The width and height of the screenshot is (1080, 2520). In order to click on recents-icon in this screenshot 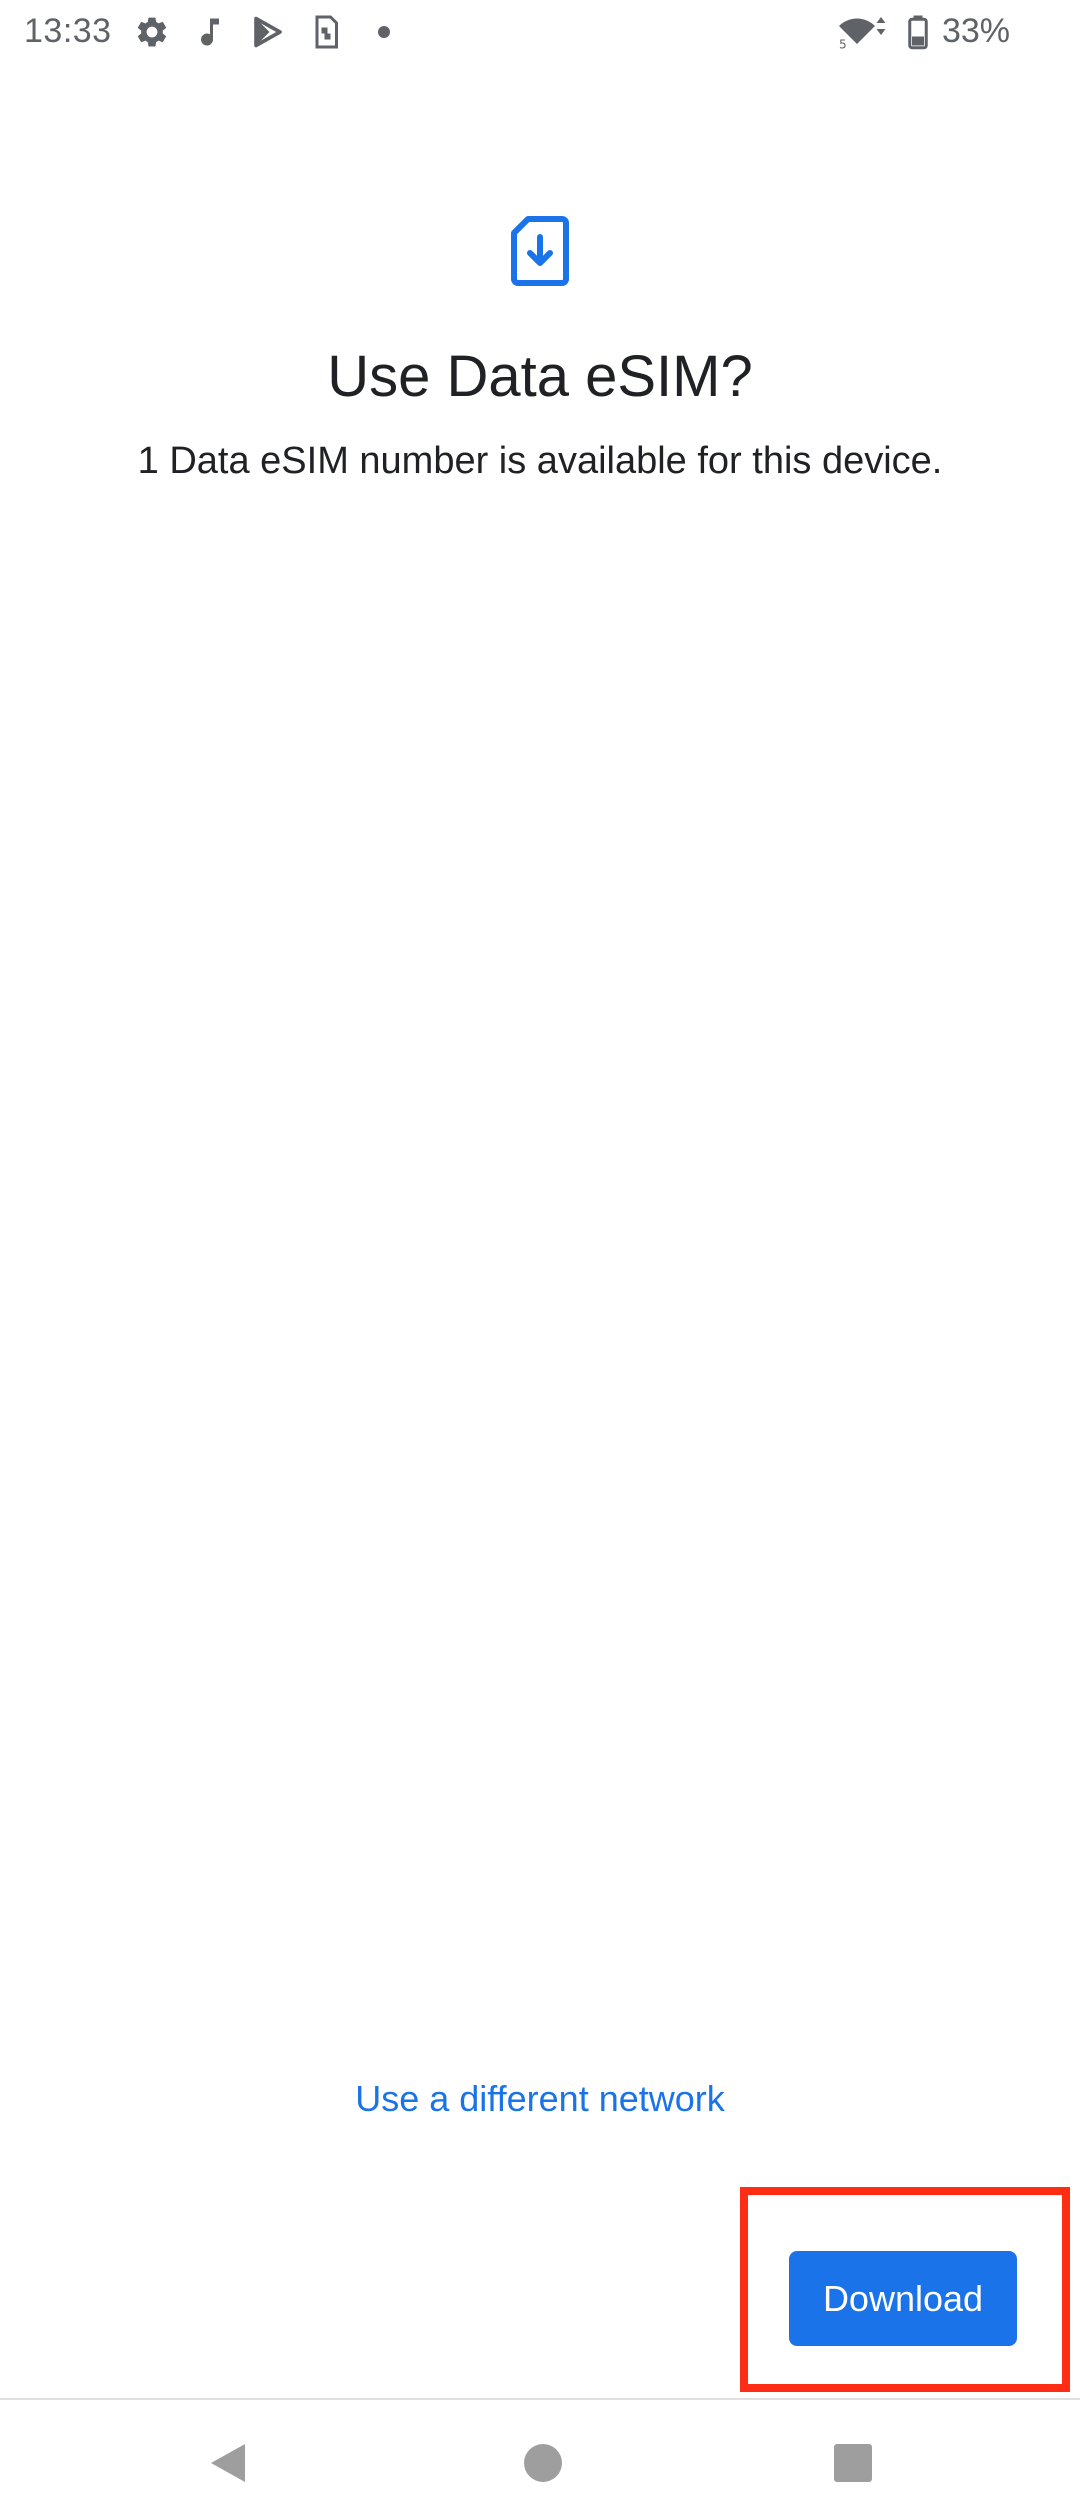, I will do `click(853, 2463)`.